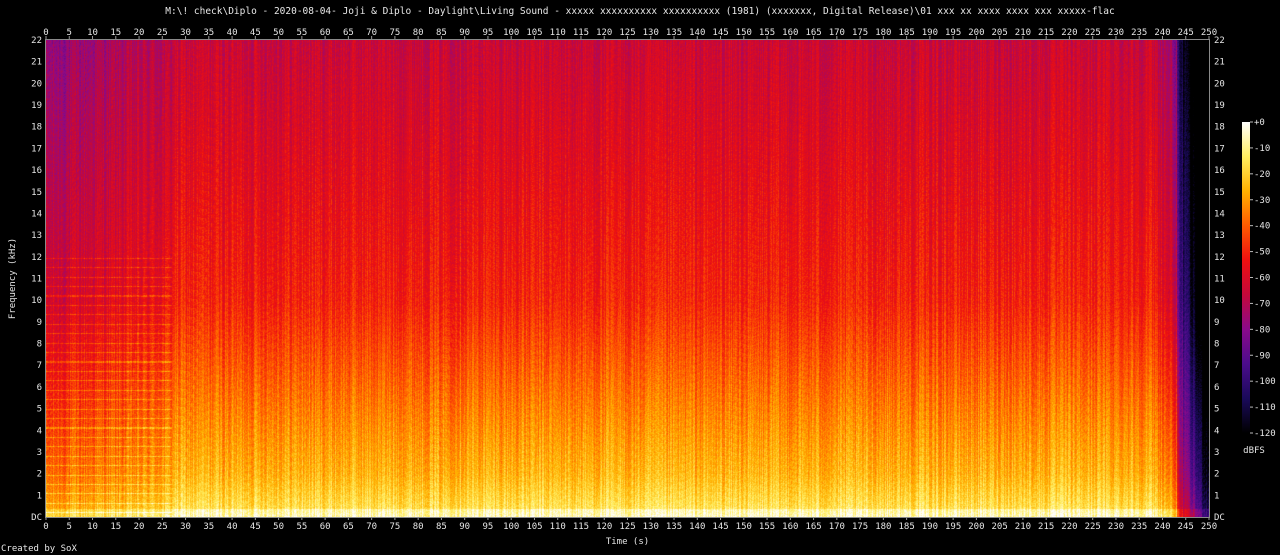  Describe the element at coordinates (674, 527) in the screenshot. I see `x-tick-label-bottom: 135` at that location.